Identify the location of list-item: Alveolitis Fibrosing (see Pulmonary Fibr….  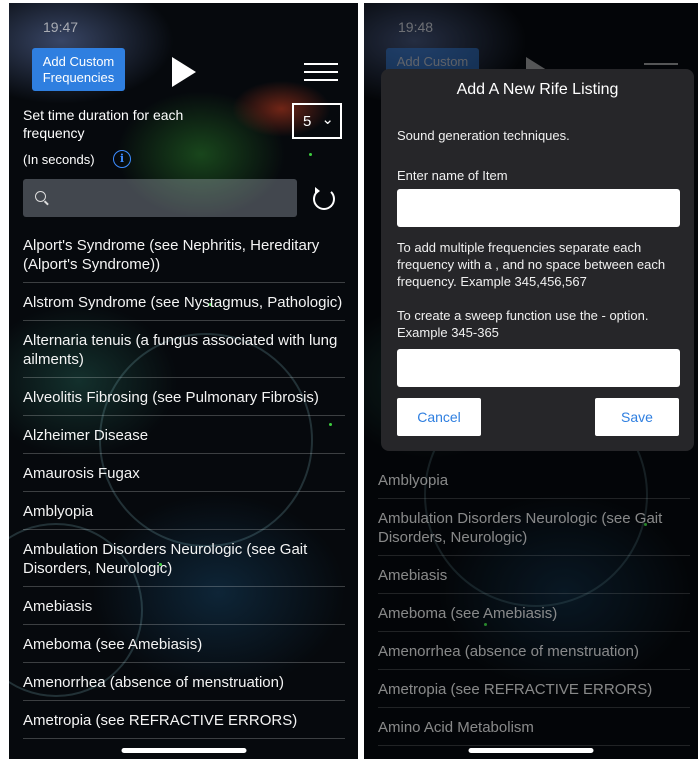
(184, 397).